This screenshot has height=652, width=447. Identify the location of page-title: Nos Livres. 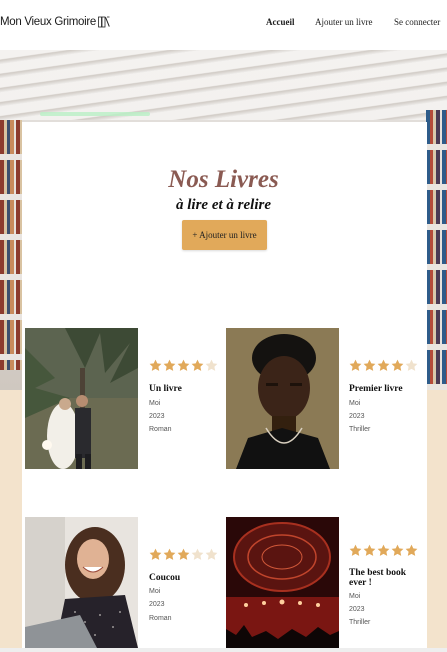
(223, 179).